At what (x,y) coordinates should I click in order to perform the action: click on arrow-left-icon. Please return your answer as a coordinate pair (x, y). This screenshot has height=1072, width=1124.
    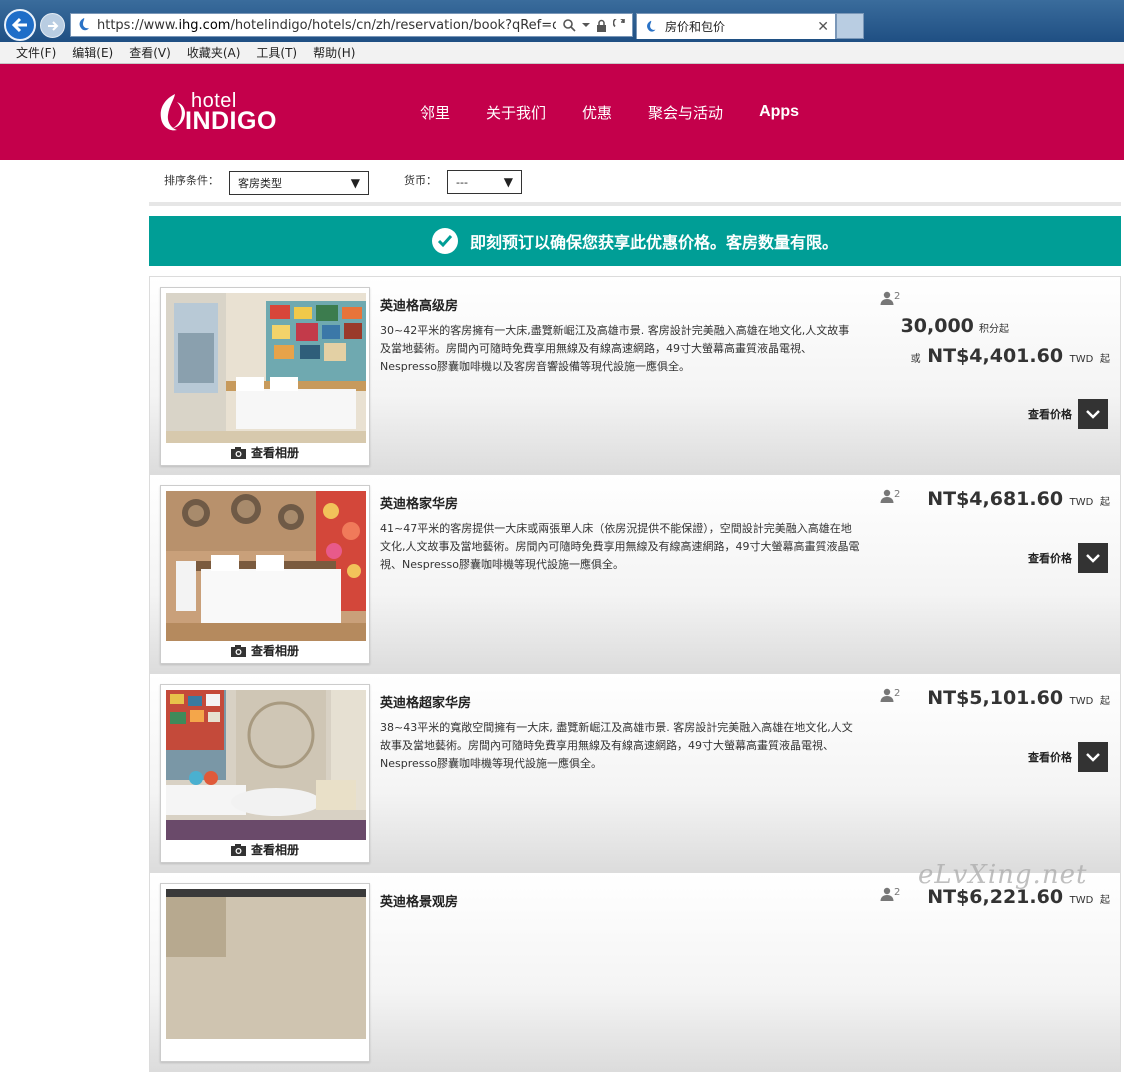
    Looking at the image, I should click on (19, 25).